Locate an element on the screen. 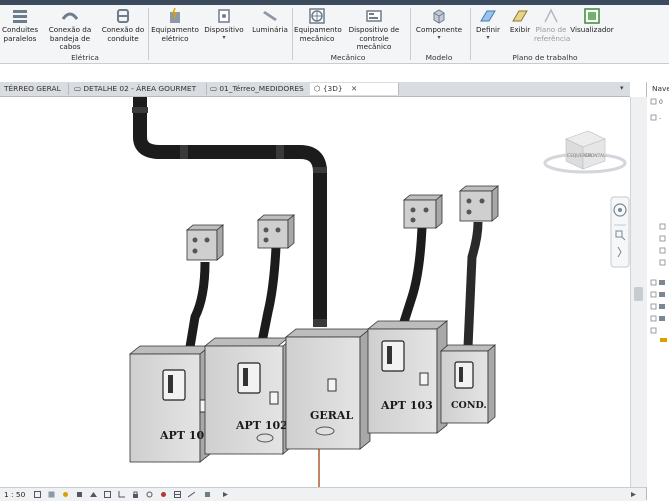 Image resolution: width=669 pixels, height=501 pixels. viewcube-front-face: FRONTAL is located at coordinates (595, 156).